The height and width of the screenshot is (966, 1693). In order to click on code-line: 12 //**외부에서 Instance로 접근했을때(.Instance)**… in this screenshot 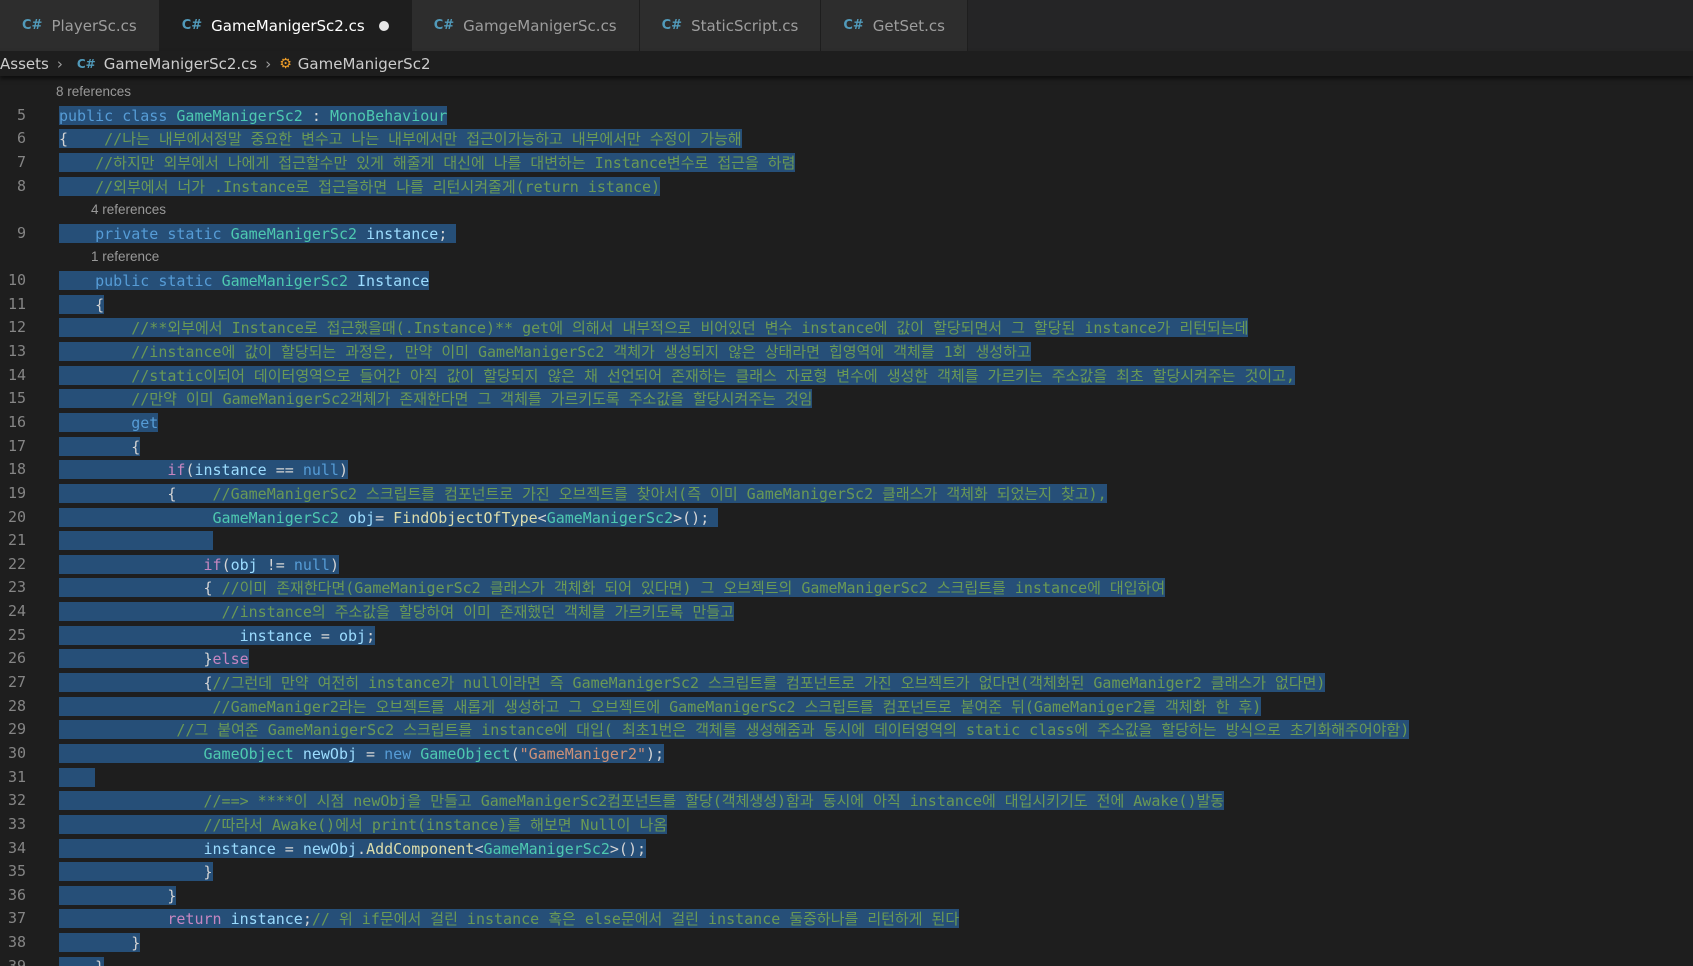, I will do `click(846, 328)`.